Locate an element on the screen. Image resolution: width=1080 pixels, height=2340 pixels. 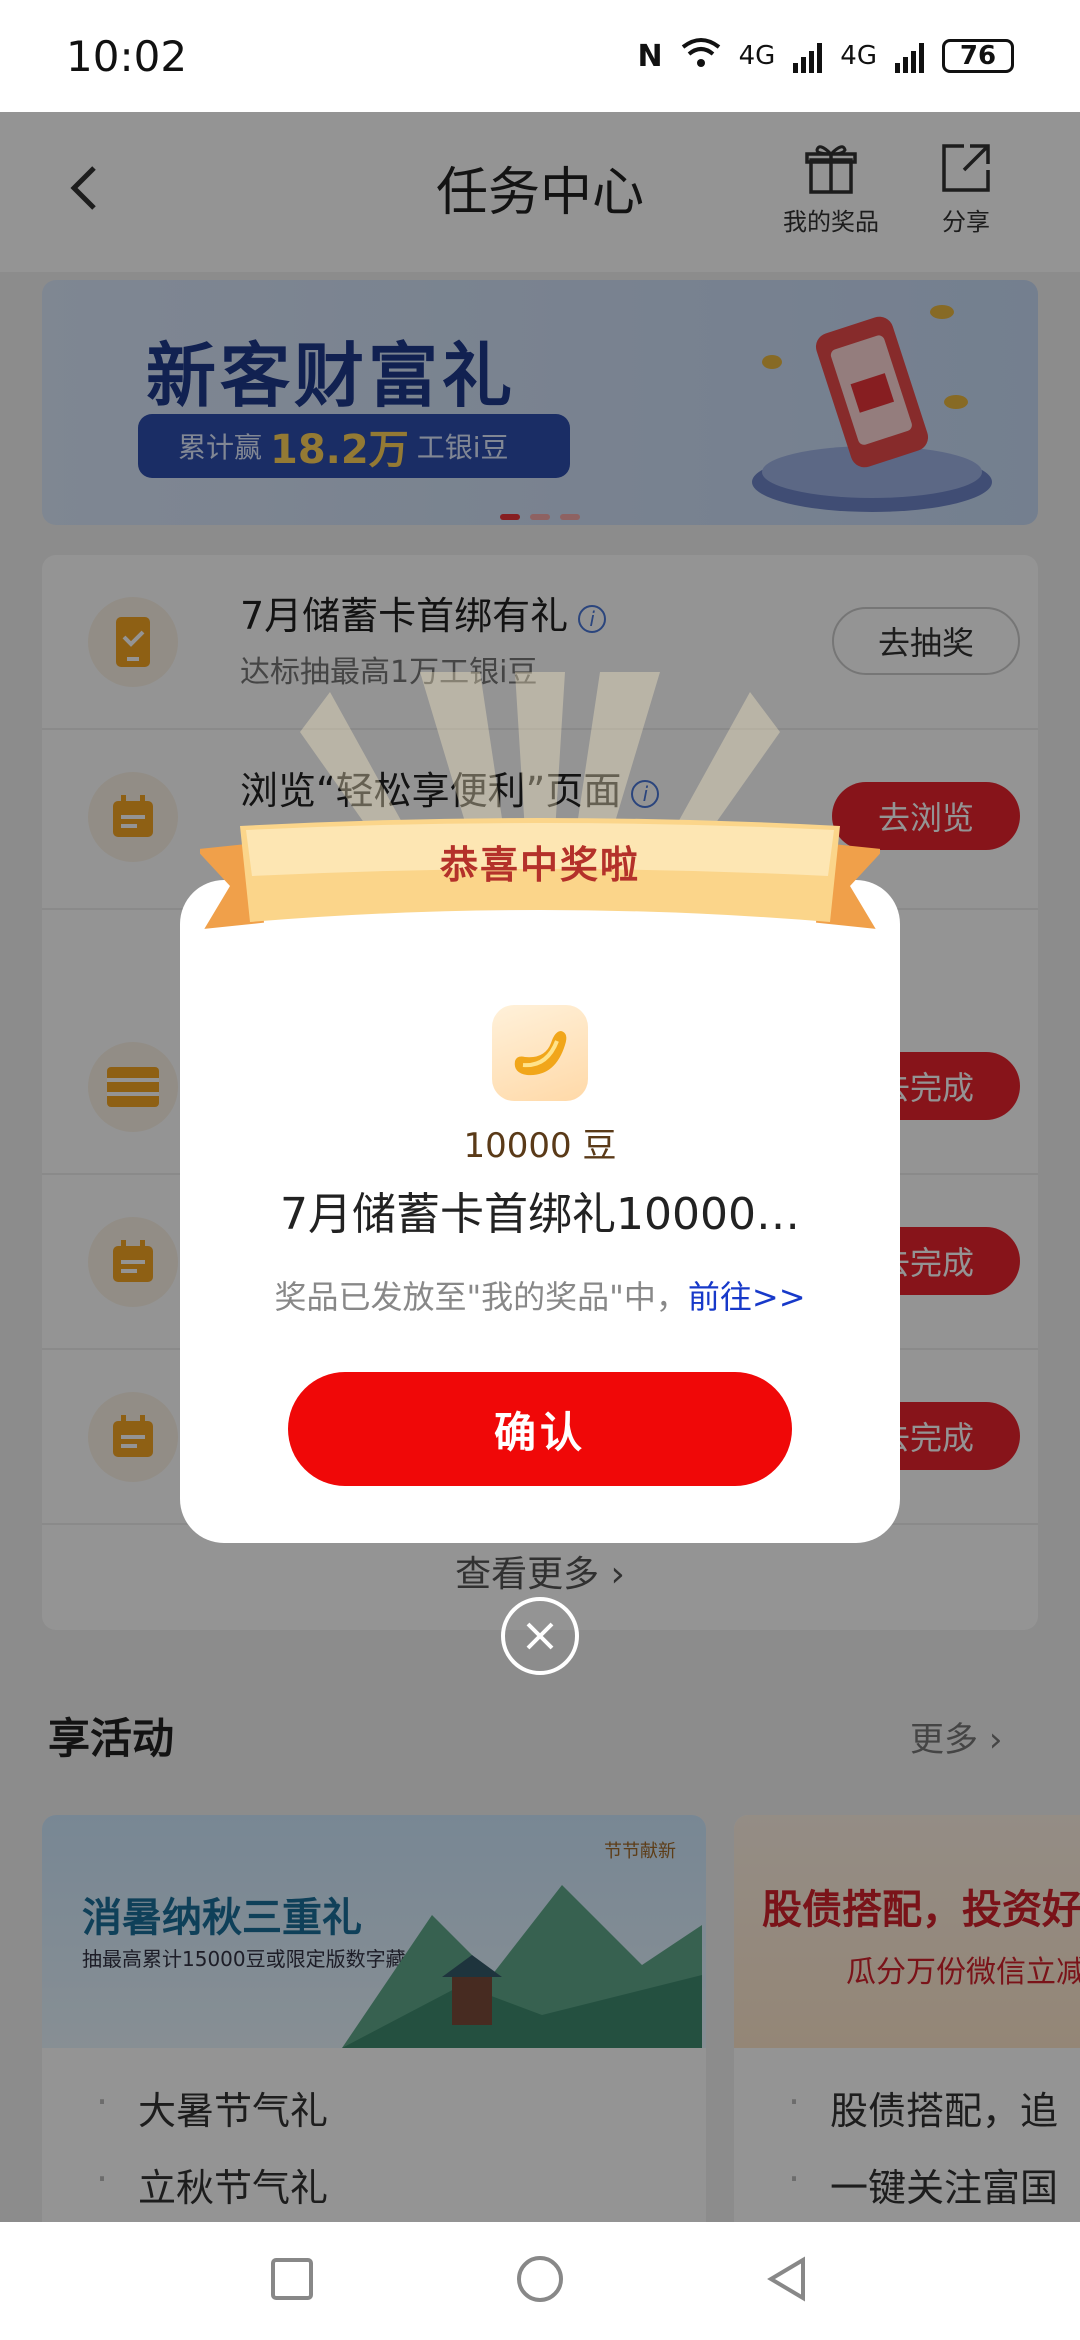
prize-sent-note: 奖品已发放至"我的奖品"中，前往>> is located at coordinates (540, 1295).